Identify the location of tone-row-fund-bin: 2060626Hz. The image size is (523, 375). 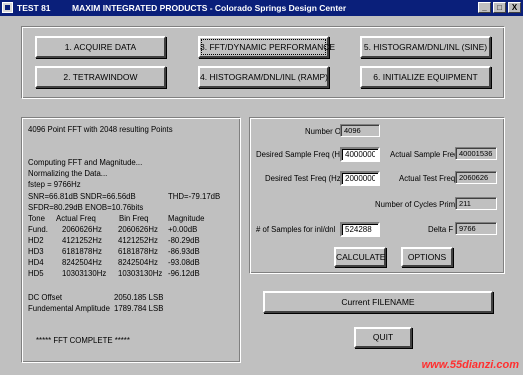
(138, 229).